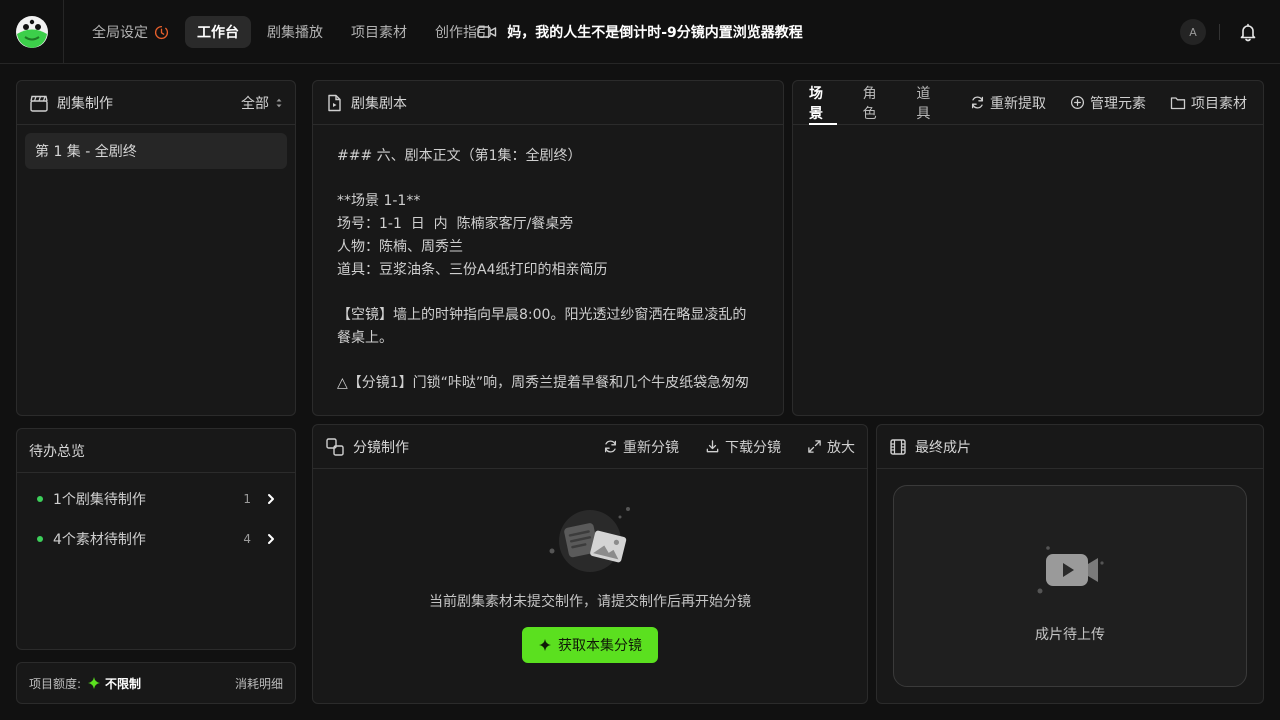 Image resolution: width=1280 pixels, height=720 pixels. I want to click on tab-scenes: 场景, so click(823, 103).